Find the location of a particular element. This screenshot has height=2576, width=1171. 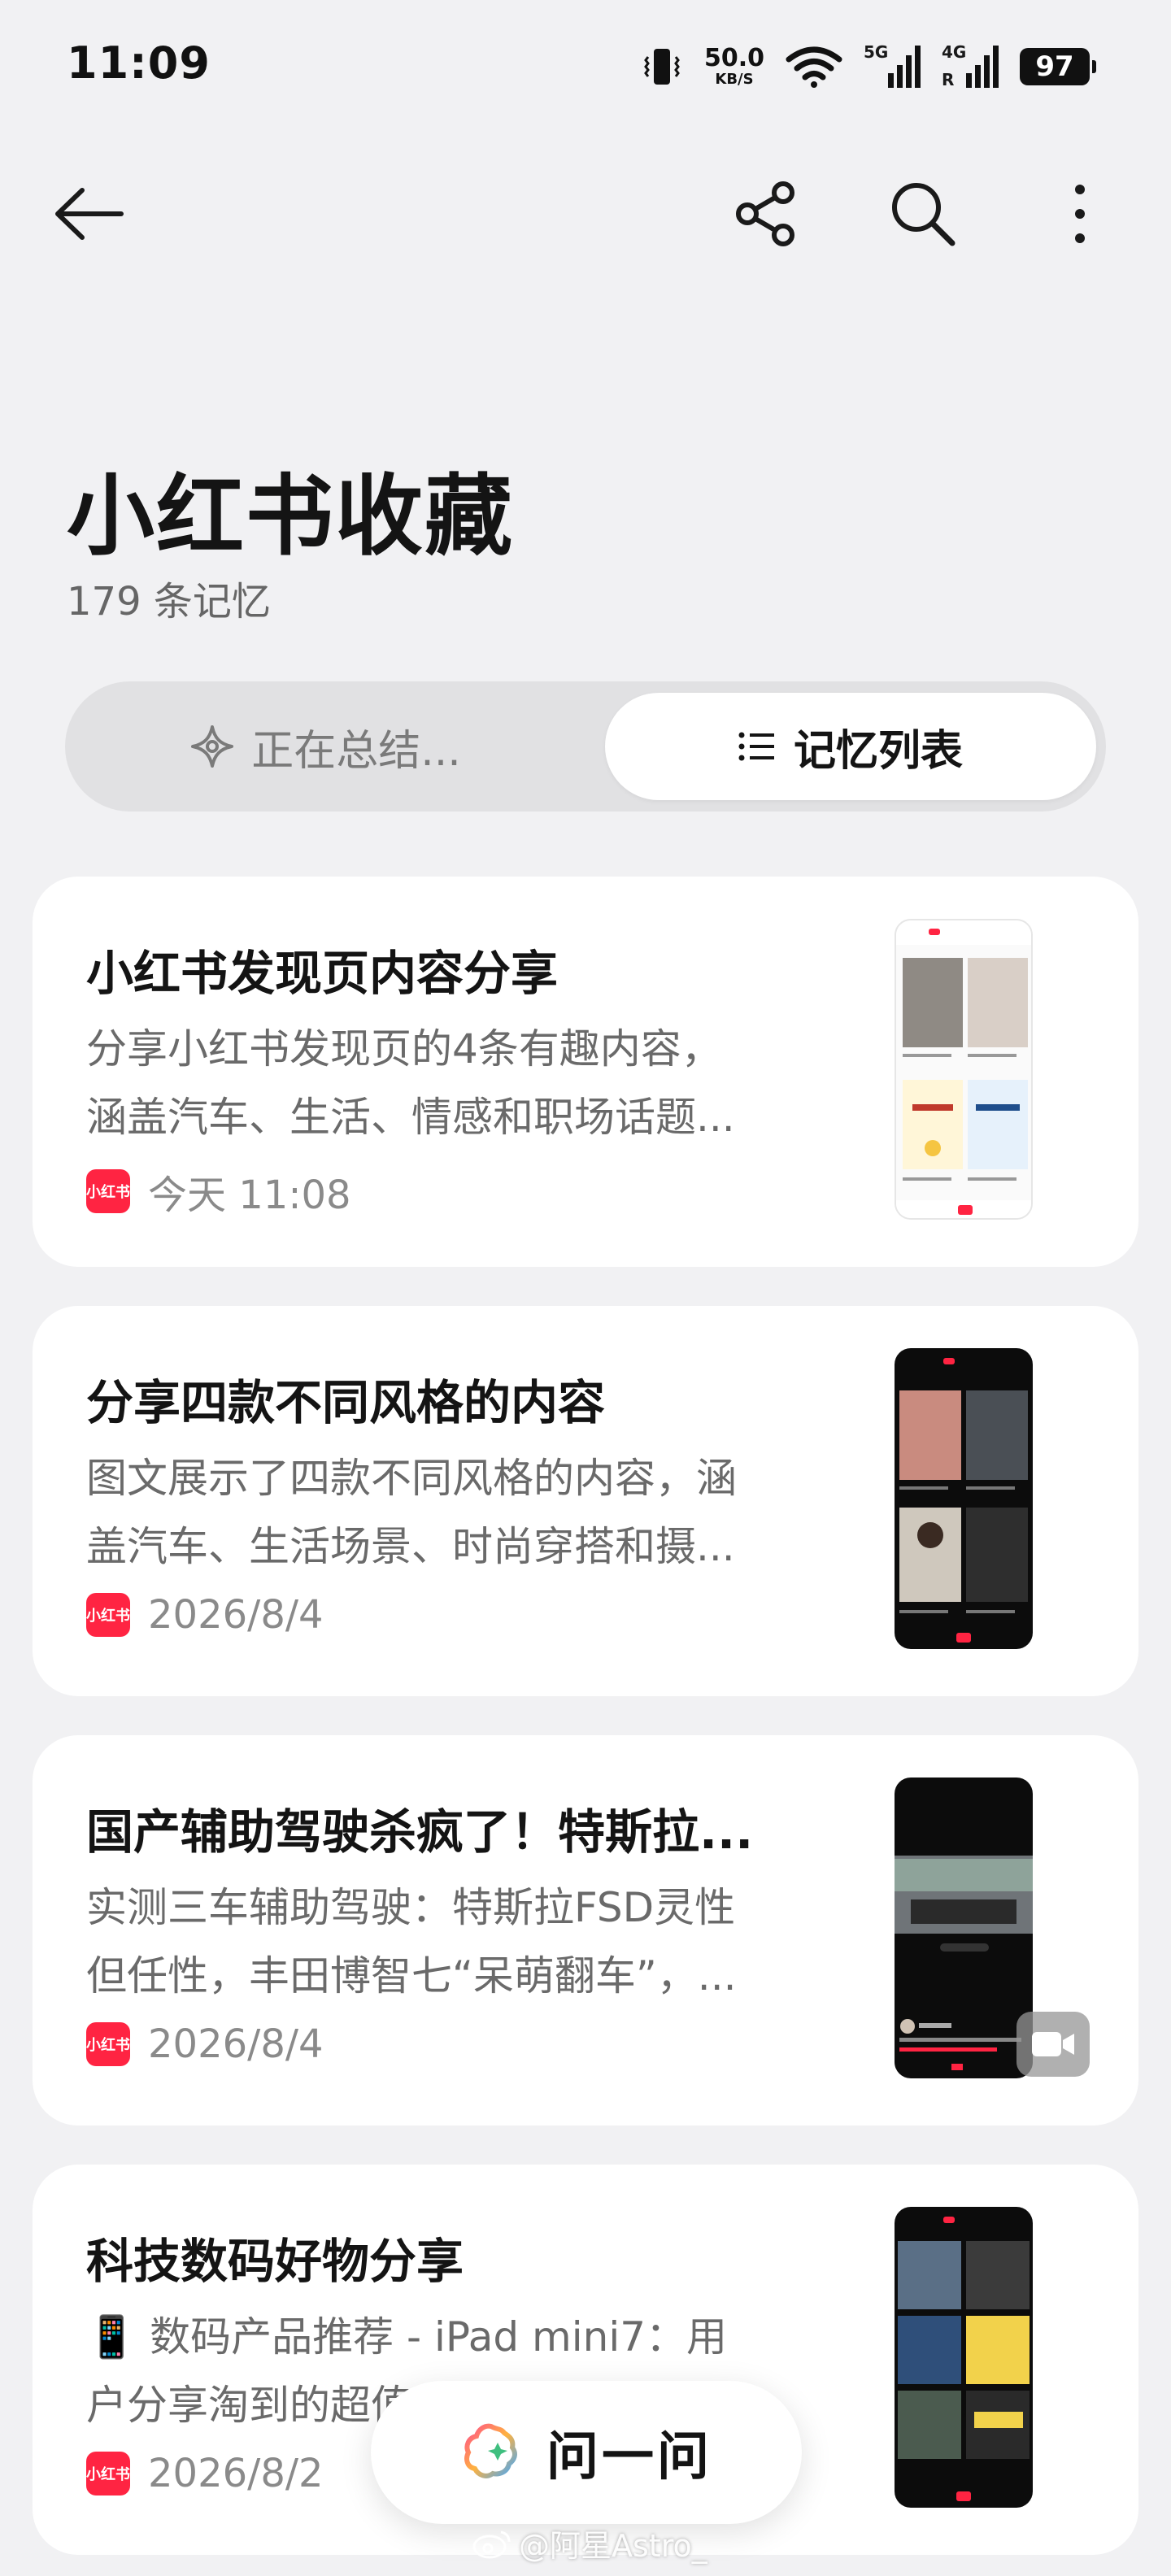

card-title: 小红书发现页内容分享 is located at coordinates (322, 974).